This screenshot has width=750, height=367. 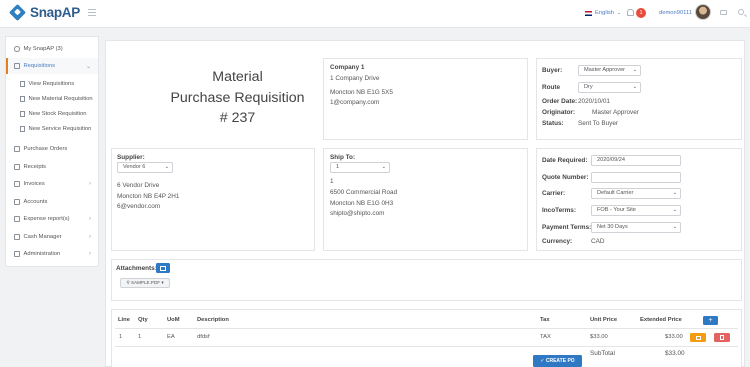 I want to click on sidebar-item-cash-manager: Cash Manager ›, so click(x=52, y=237).